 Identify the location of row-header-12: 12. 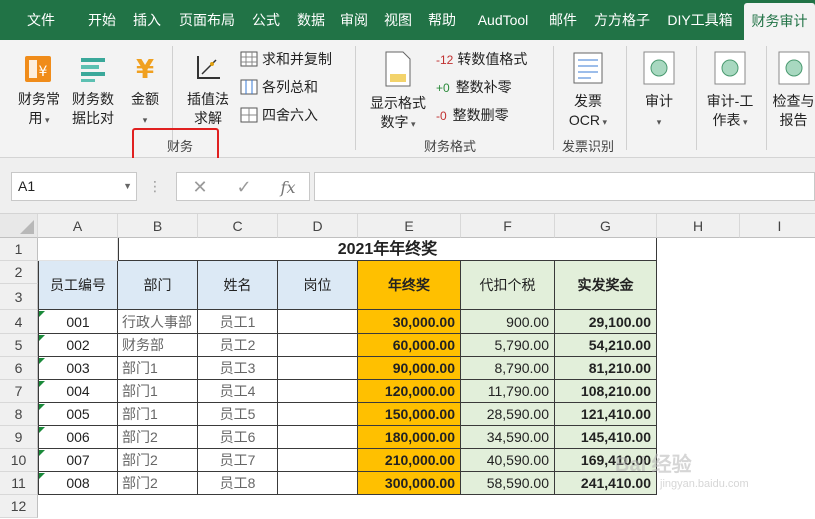
(19, 506).